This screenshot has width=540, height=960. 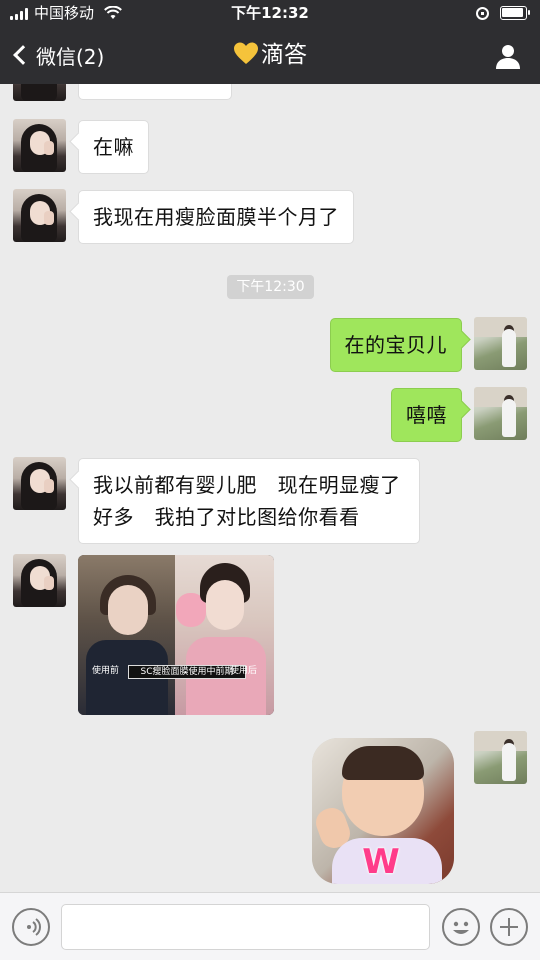 I want to click on status-bar: 中国移动 下午12:32, so click(x=270, y=13).